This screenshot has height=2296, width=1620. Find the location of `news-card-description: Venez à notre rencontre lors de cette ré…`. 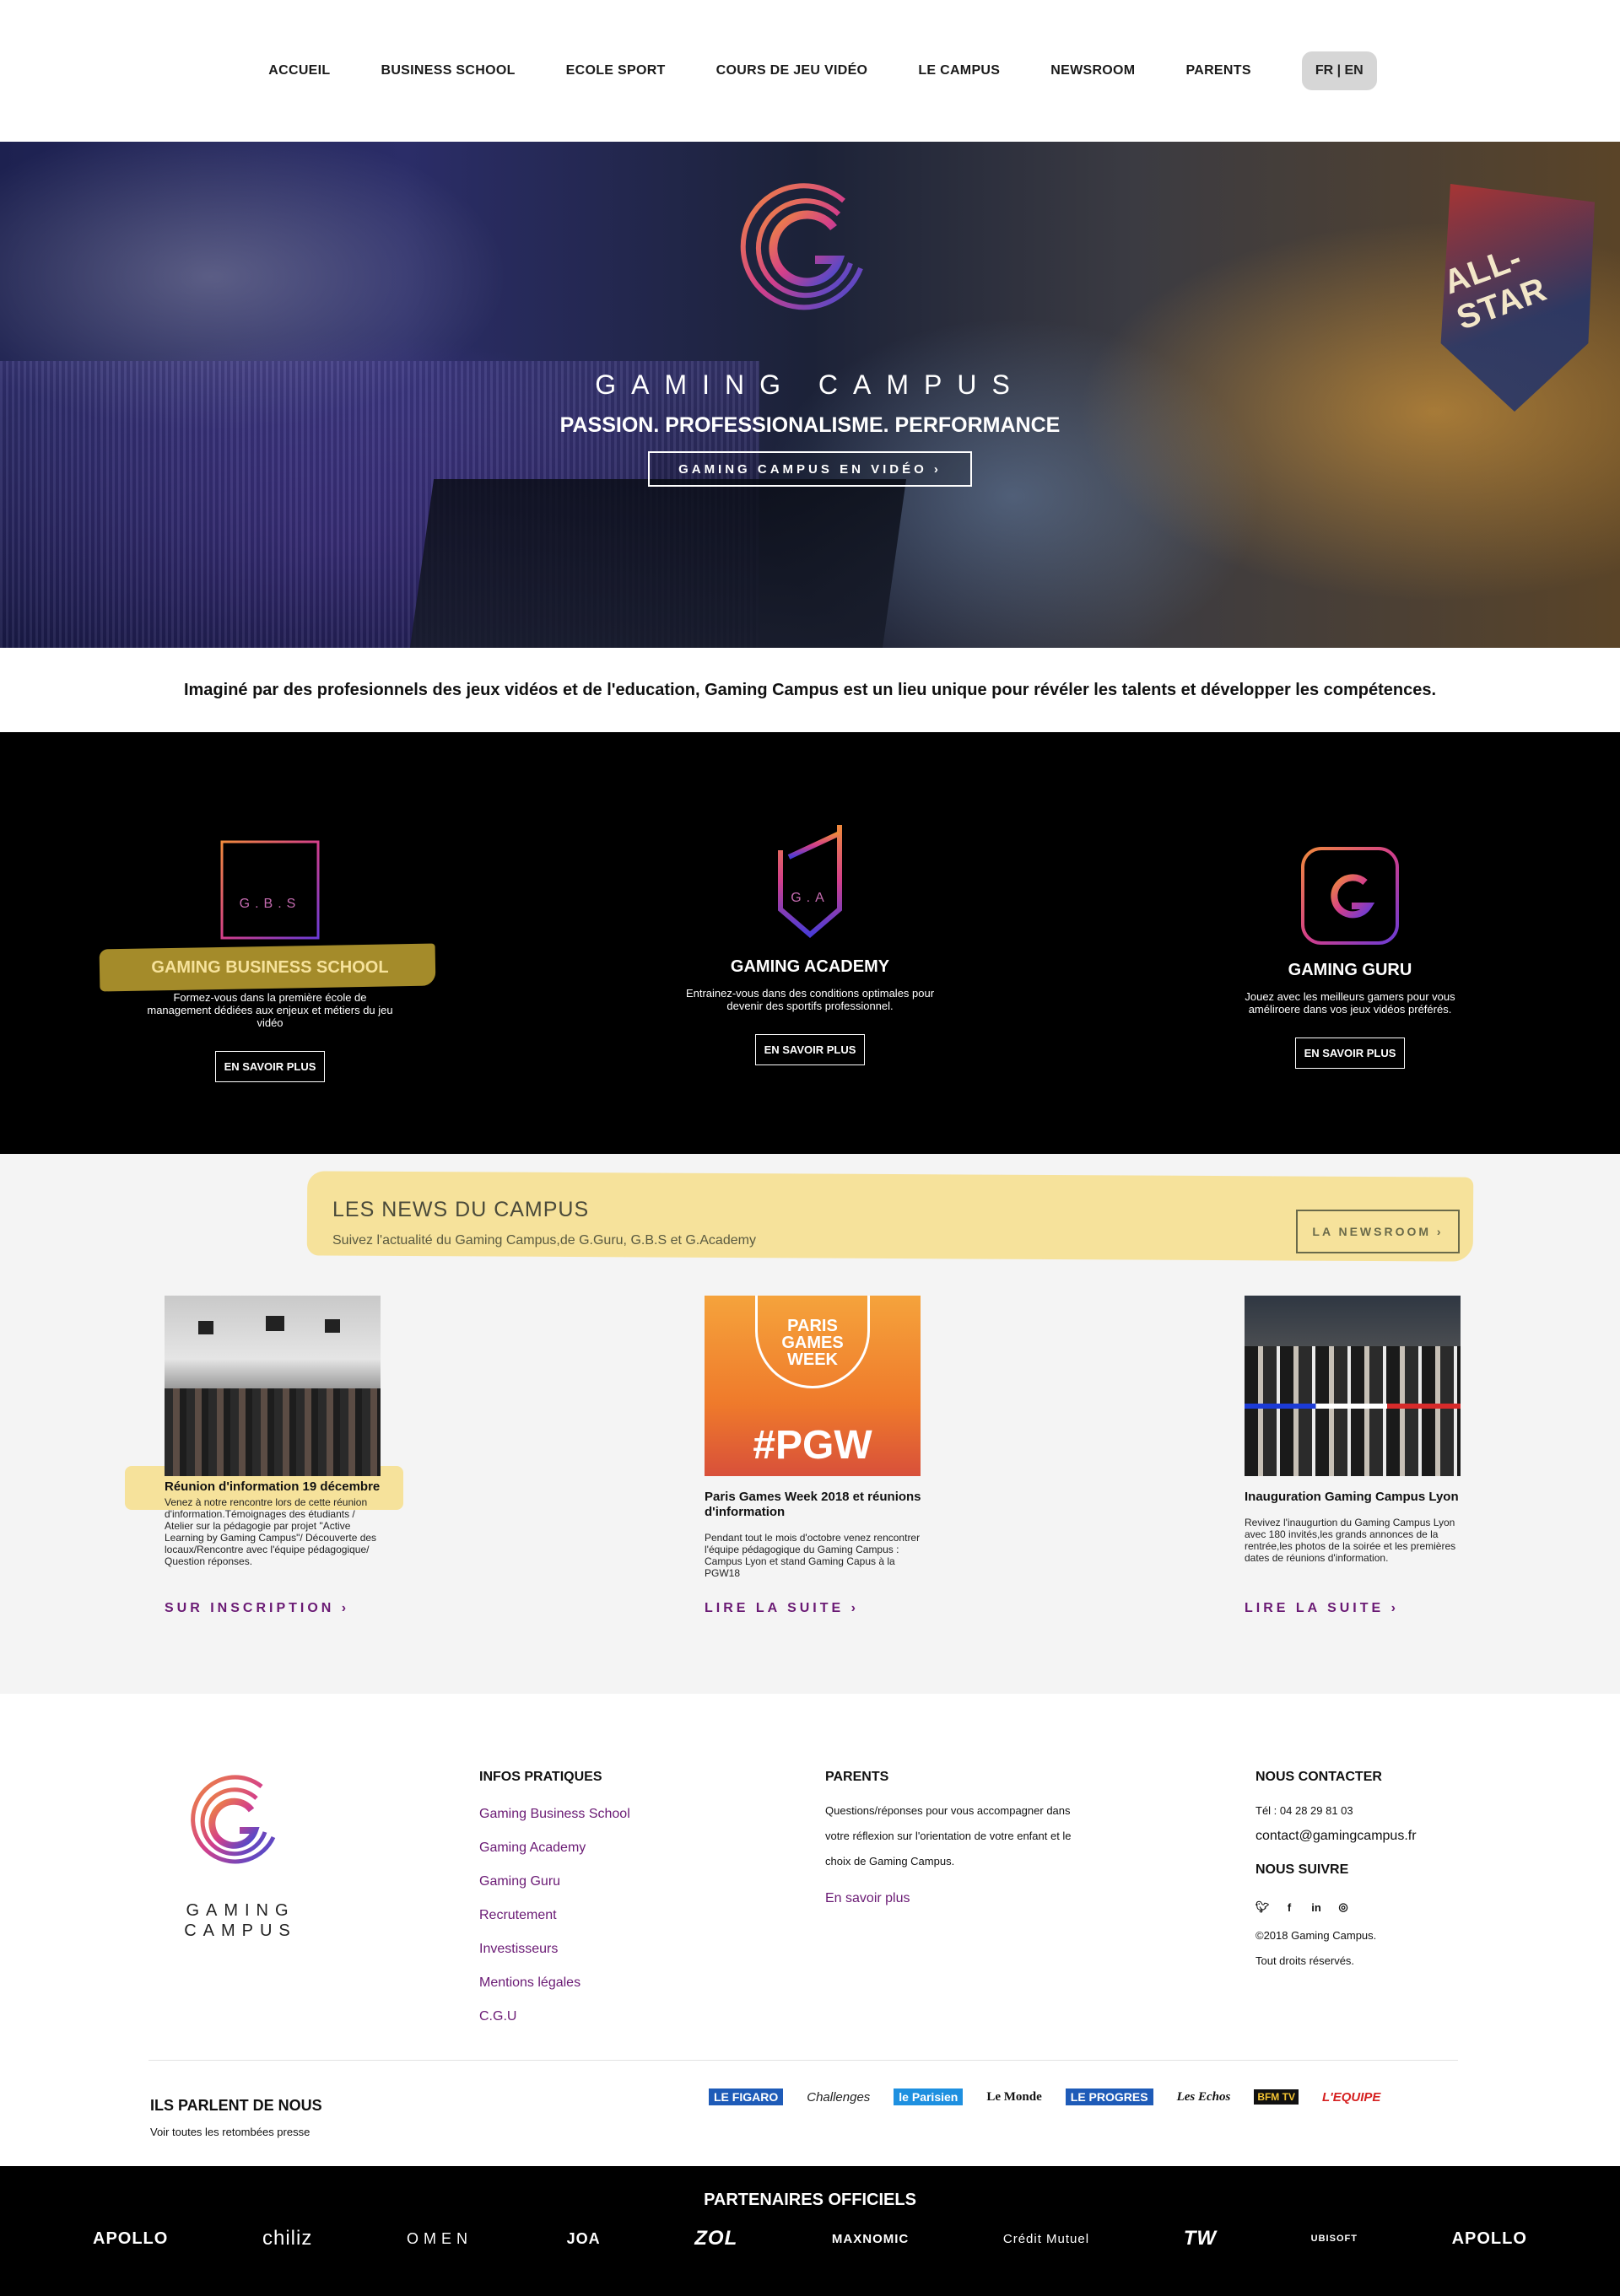

news-card-description: Venez à notre rencontre lors de cette ré… is located at coordinates (271, 1531).